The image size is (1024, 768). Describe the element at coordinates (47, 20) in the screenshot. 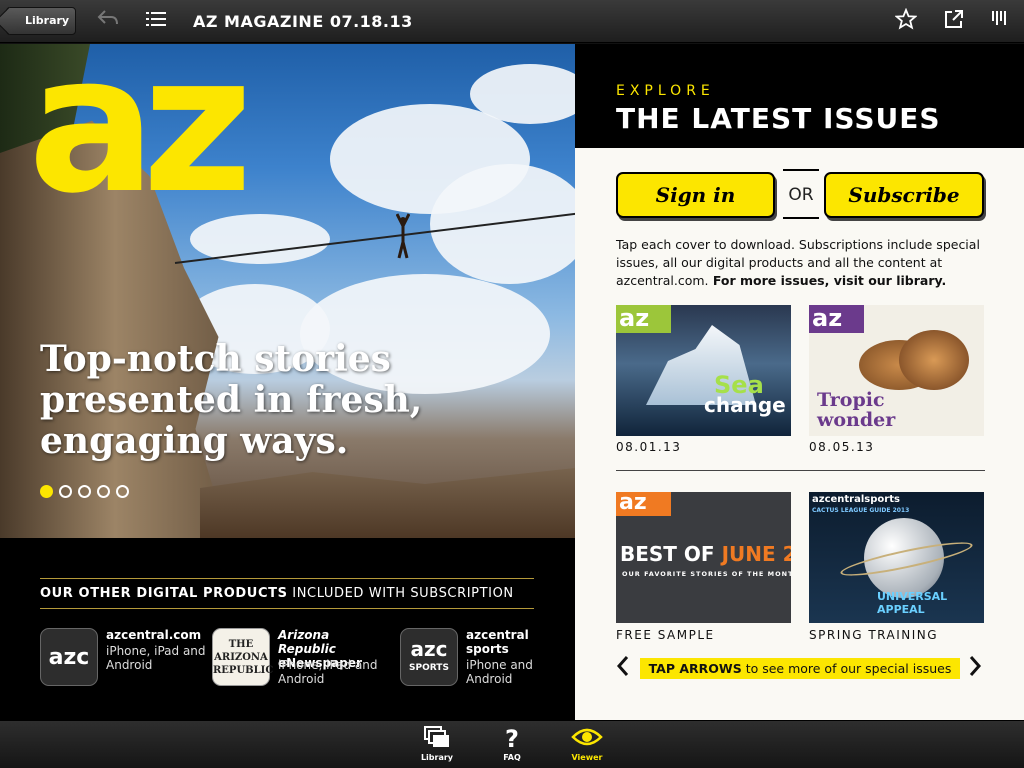

I see `library-button-label: Library` at that location.